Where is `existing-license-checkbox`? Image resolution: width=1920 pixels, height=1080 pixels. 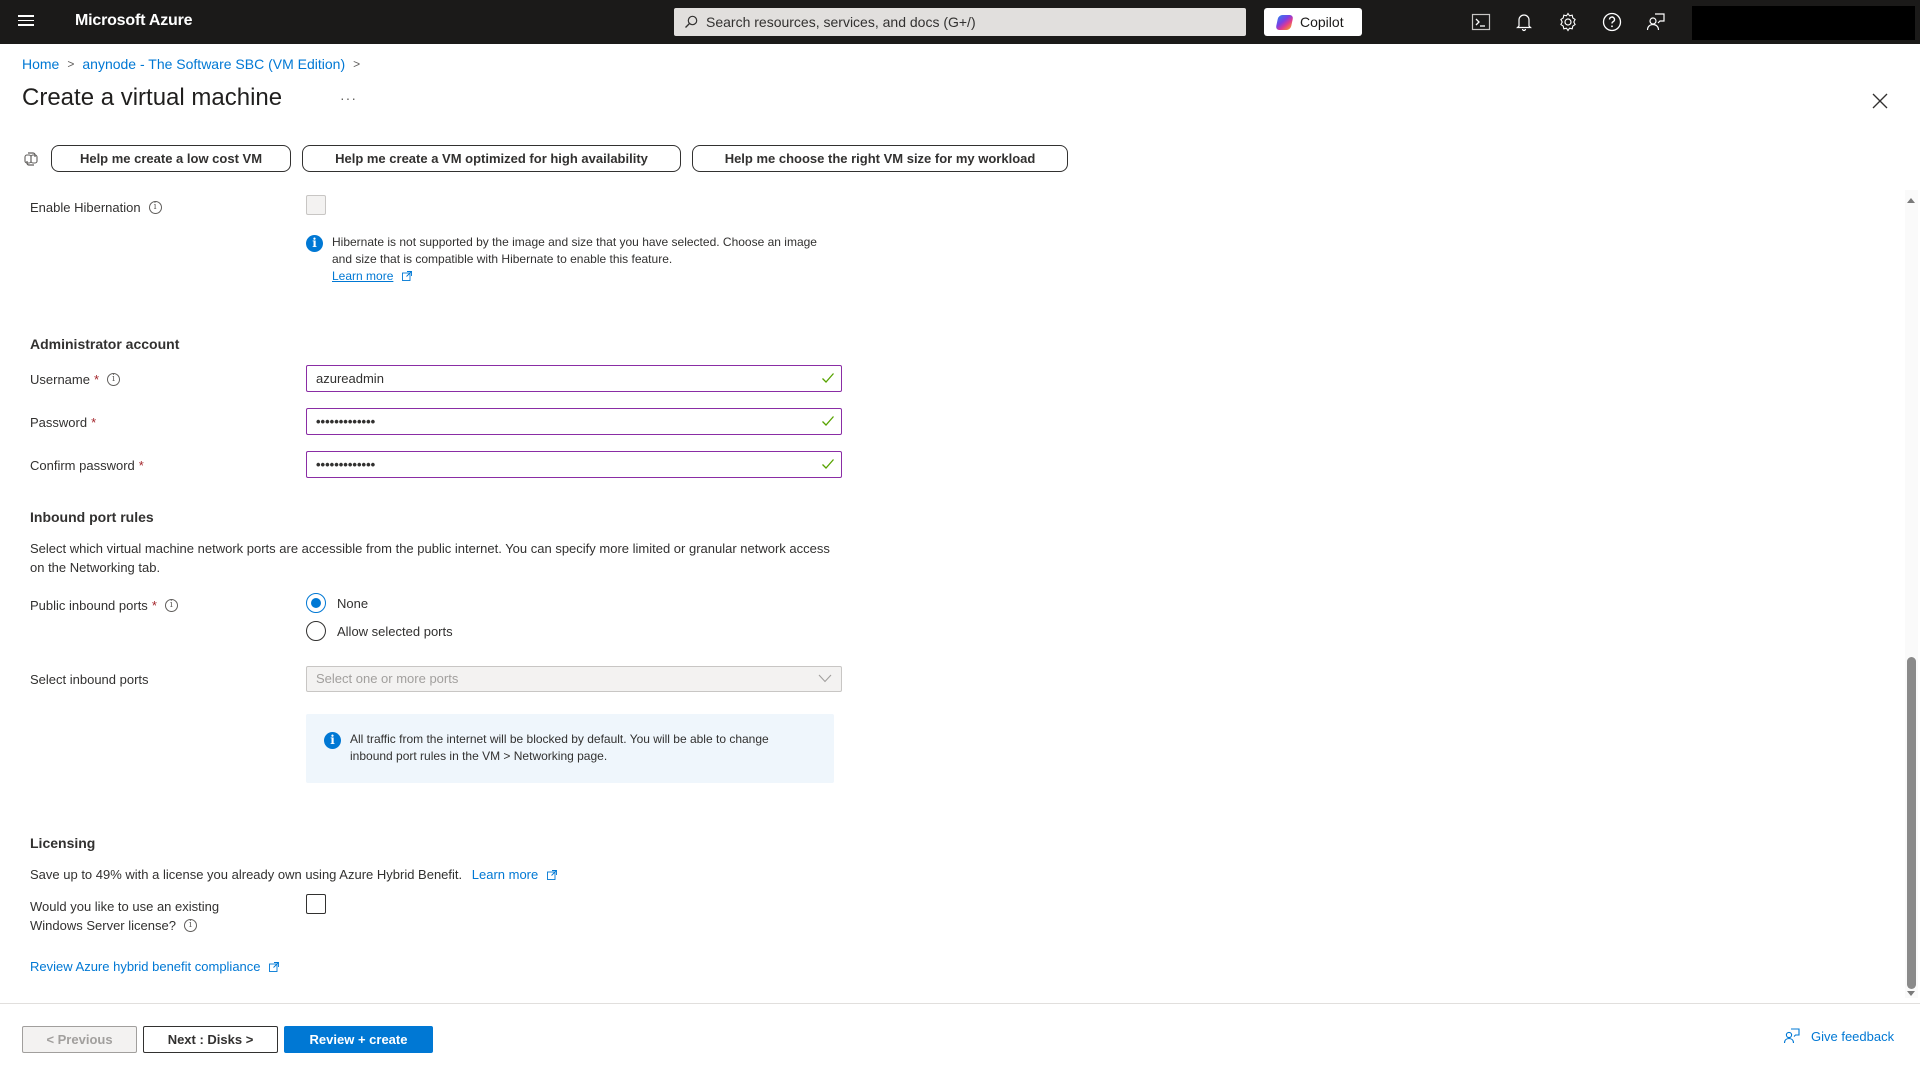
existing-license-checkbox is located at coordinates (316, 904).